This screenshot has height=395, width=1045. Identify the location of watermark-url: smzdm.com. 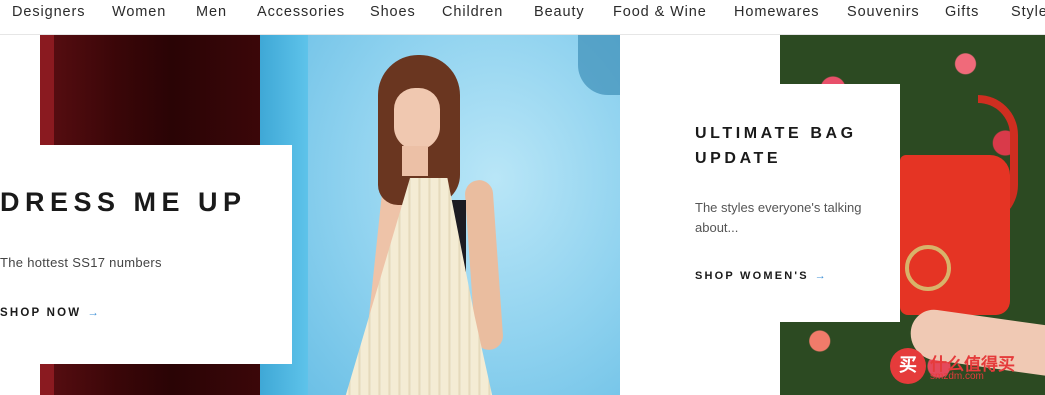
(957, 376).